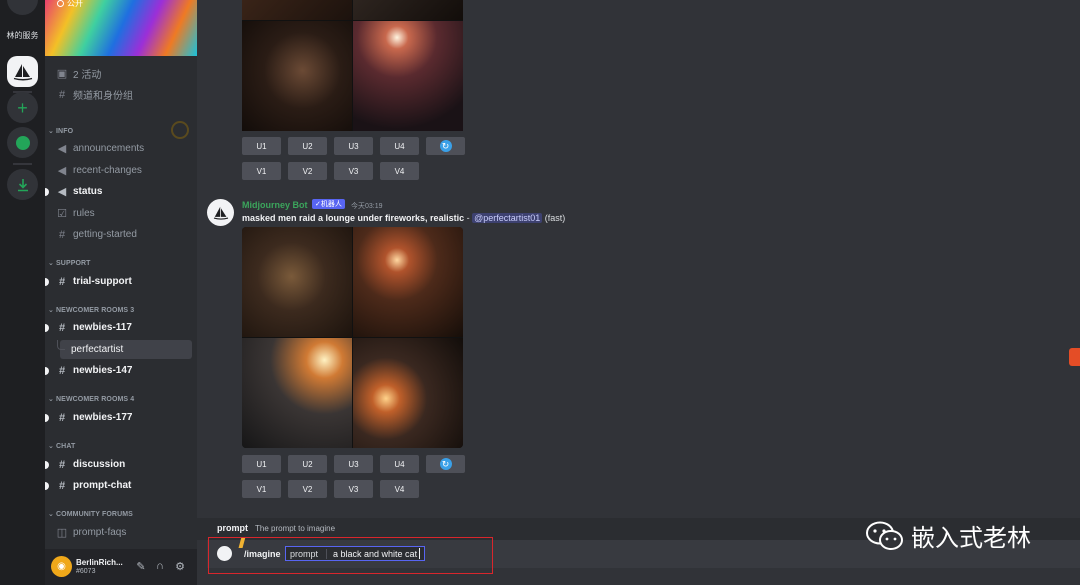 The image size is (1080, 585). I want to click on channel-name: getting-started, so click(105, 234).